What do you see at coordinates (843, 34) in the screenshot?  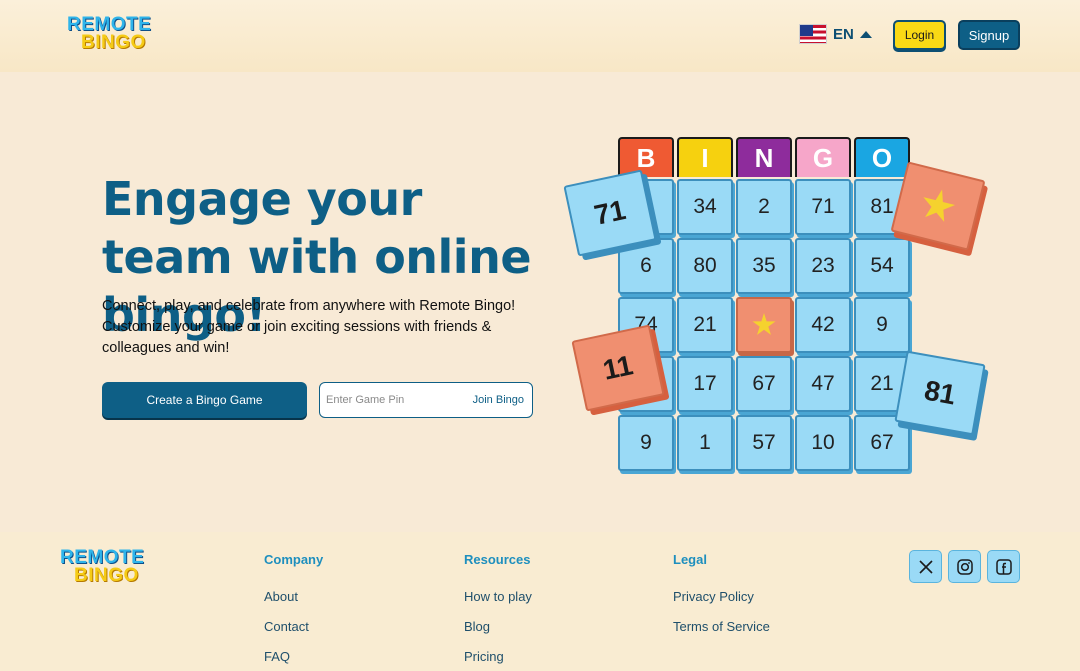 I see `language-label: EN` at bounding box center [843, 34].